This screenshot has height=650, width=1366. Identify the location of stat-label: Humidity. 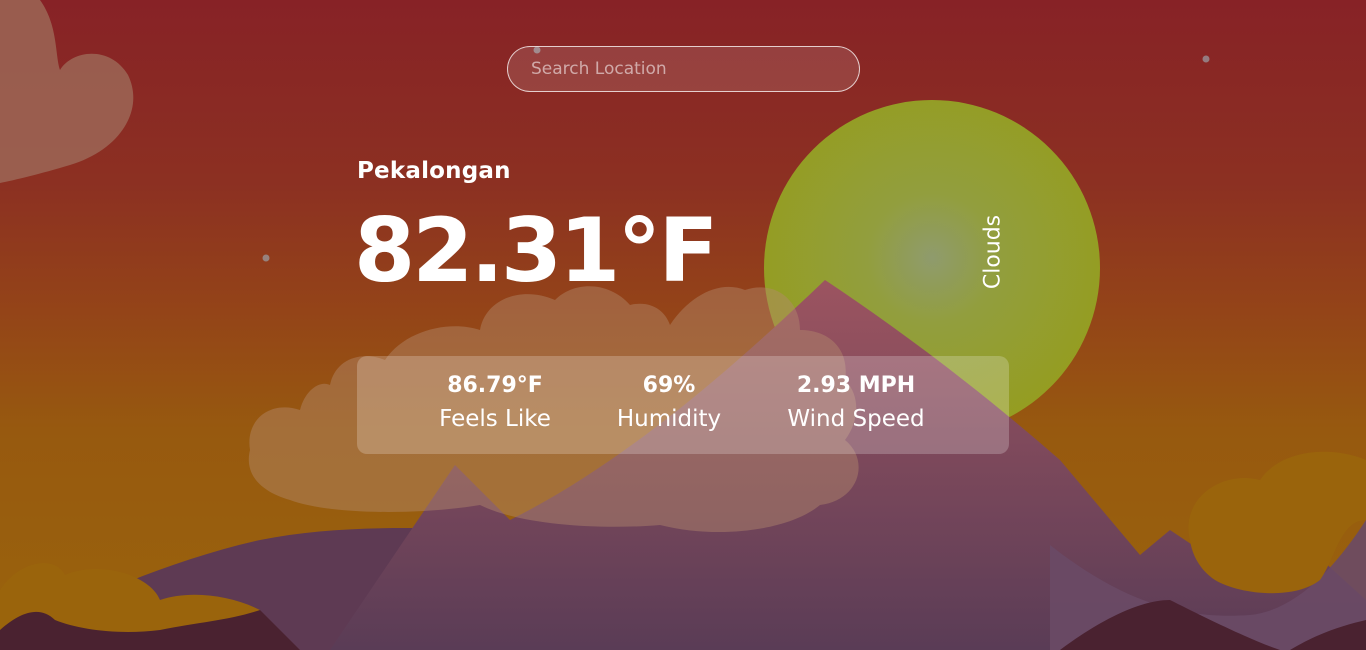
(669, 419).